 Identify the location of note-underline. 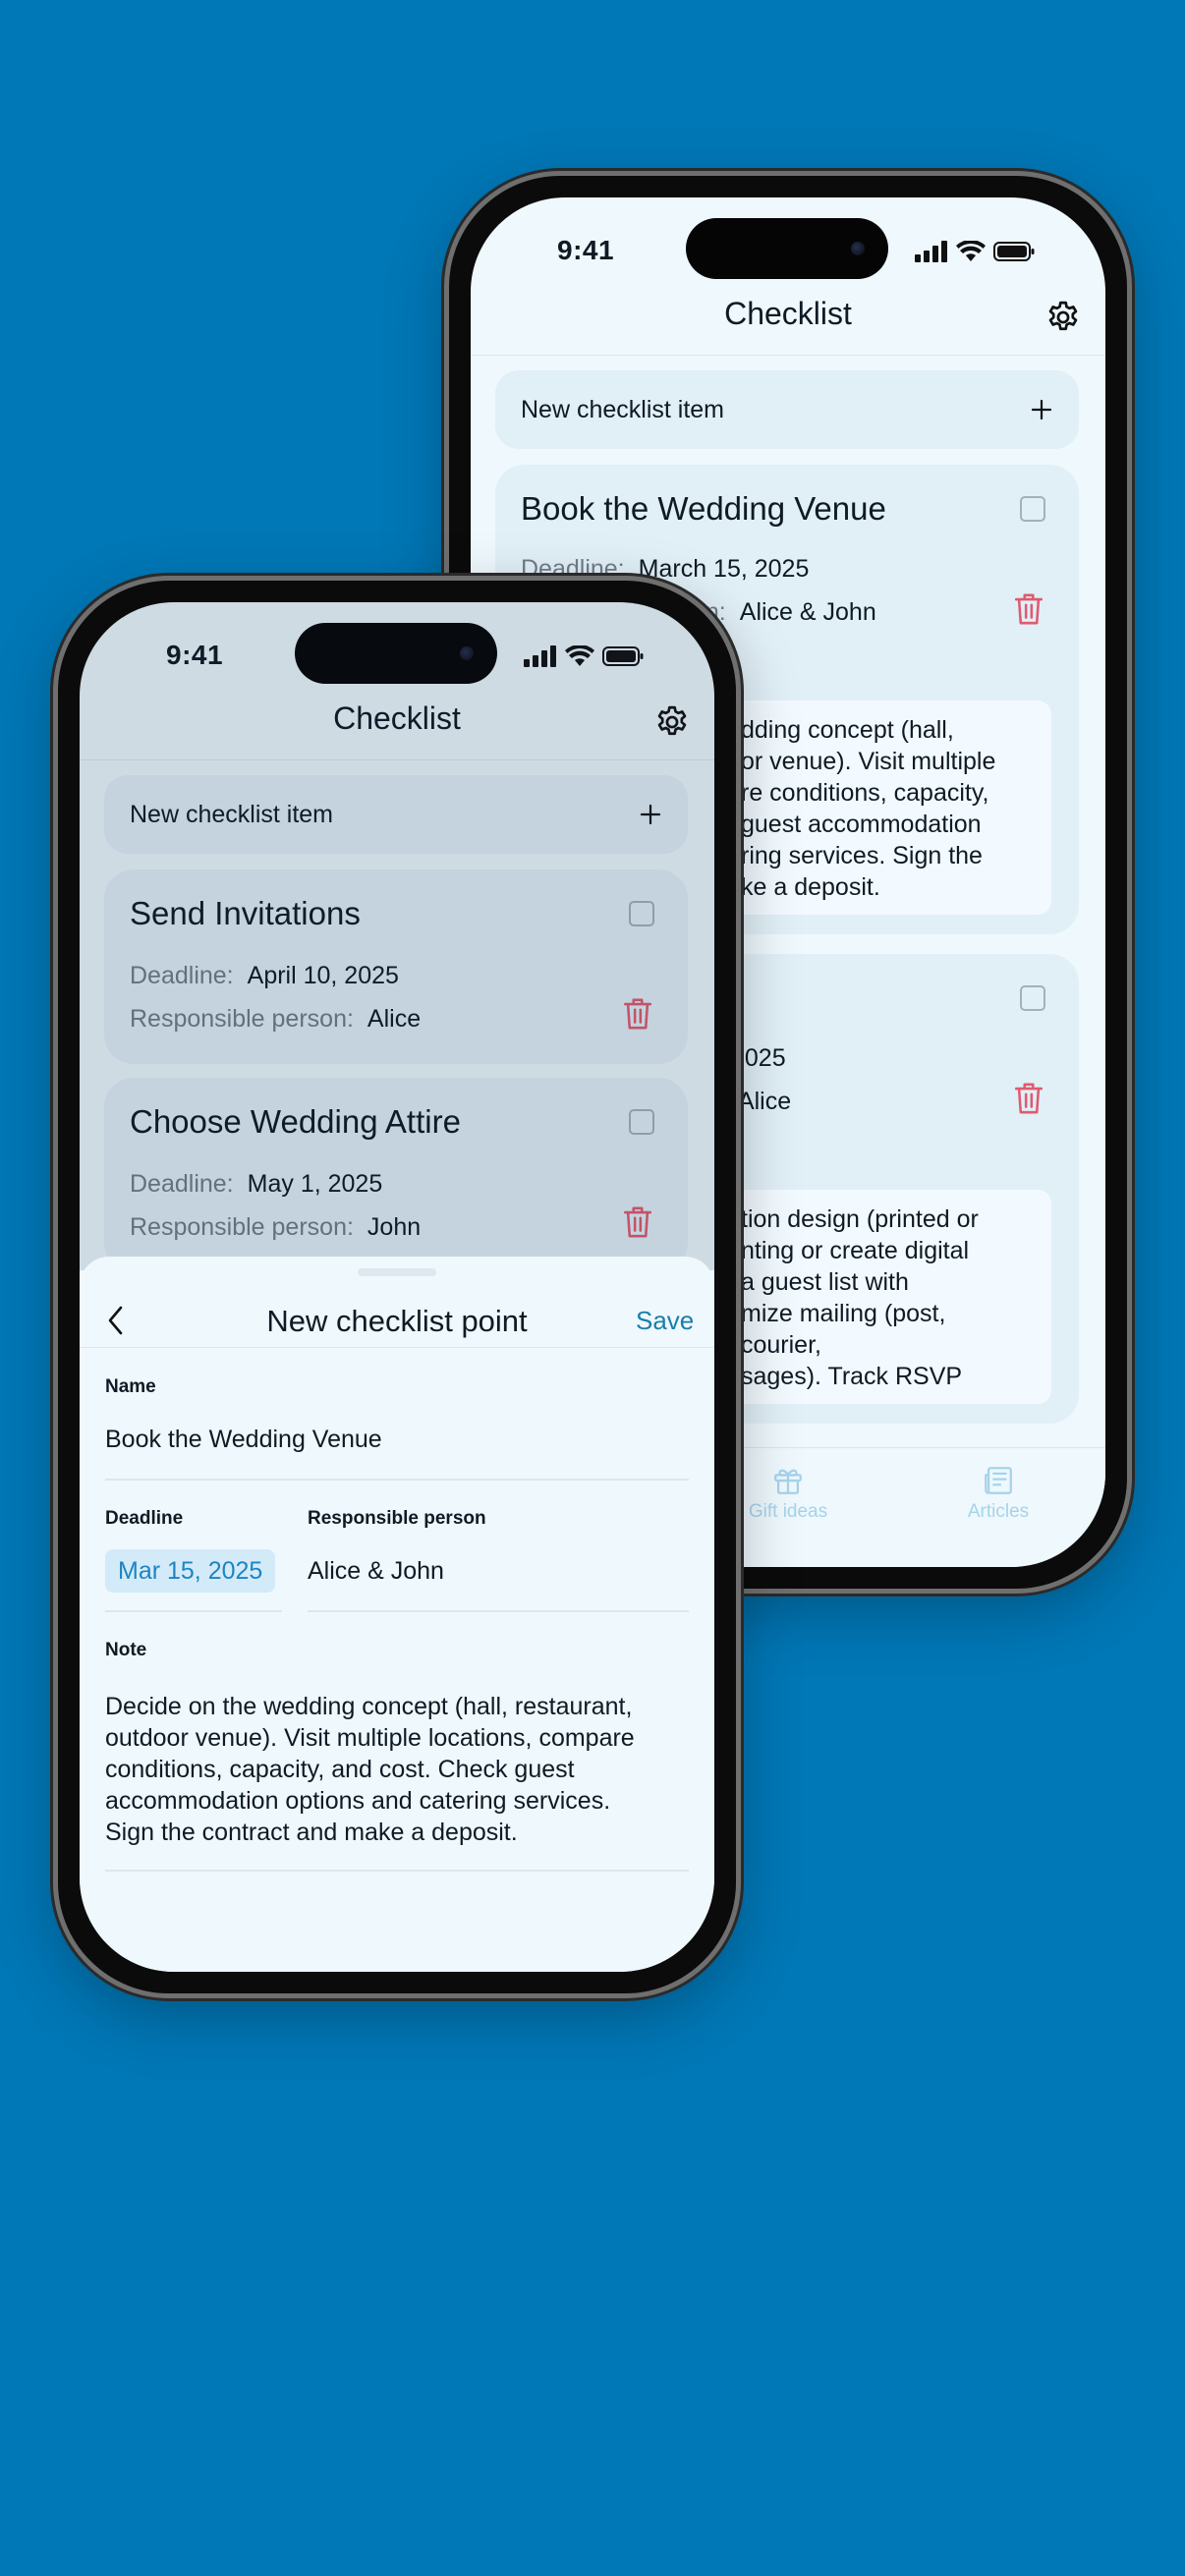
(397, 1871).